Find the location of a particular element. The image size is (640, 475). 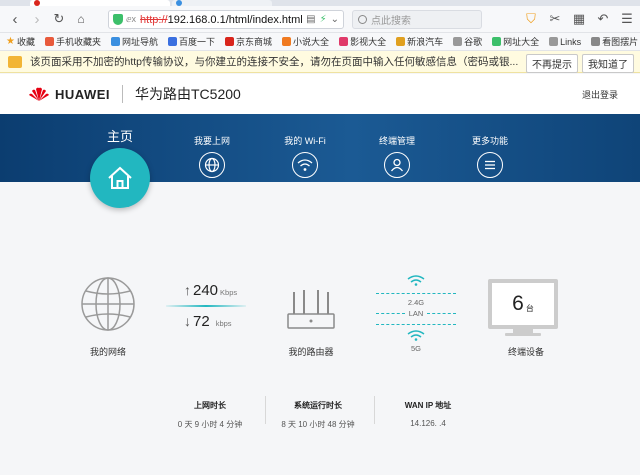

bookmark-item: 新浪汽车 is located at coordinates (419, 41).